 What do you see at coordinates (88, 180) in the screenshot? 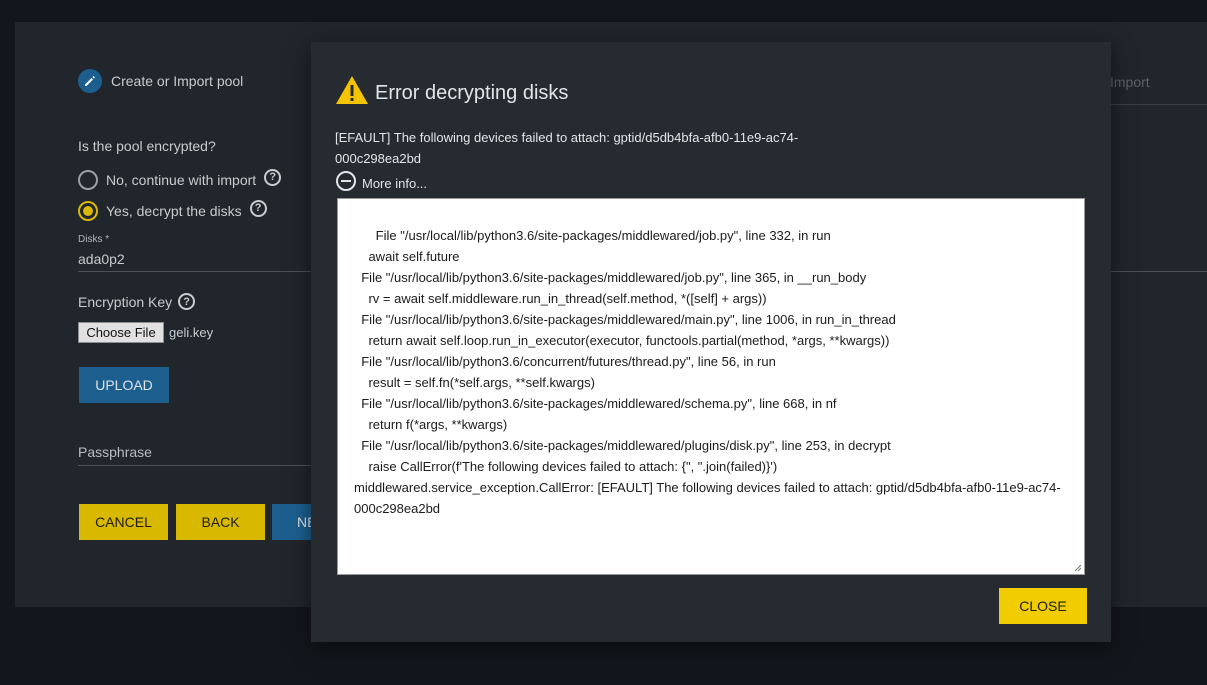
I see `radio-no` at bounding box center [88, 180].